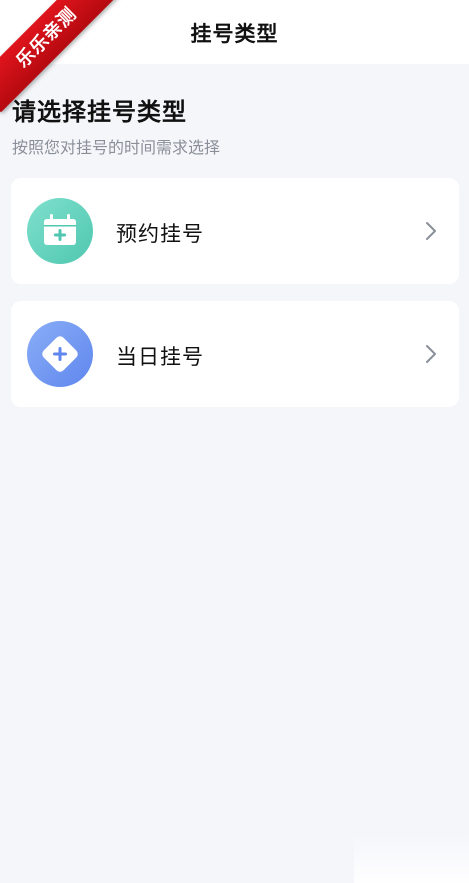 Image resolution: width=469 pixels, height=883 pixels. Describe the element at coordinates (235, 354) in the screenshot. I see `same-day-registration-option: 当日挂号` at that location.